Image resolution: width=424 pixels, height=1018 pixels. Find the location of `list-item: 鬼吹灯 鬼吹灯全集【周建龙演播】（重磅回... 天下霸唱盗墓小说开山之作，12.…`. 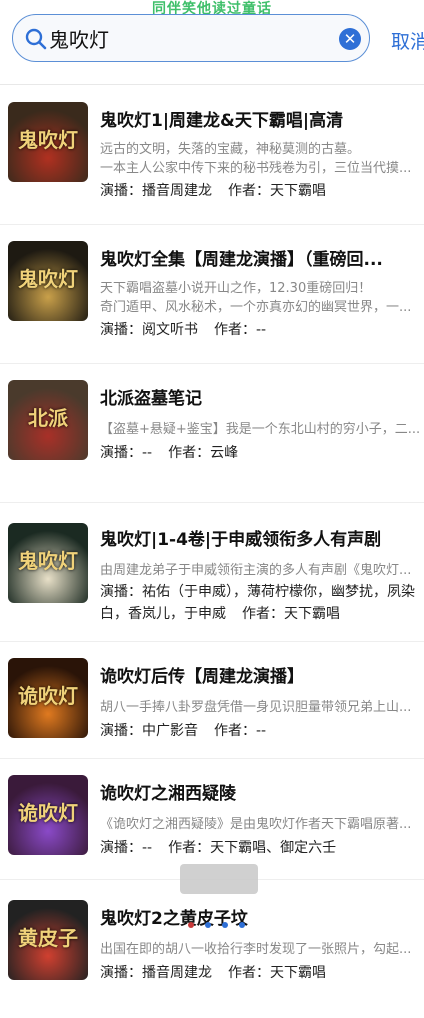

list-item: 鬼吹灯 鬼吹灯全集【周建龙演播】（重磅回... 天下霸唱盗墓小说开山之作，12.… is located at coordinates (212, 294).